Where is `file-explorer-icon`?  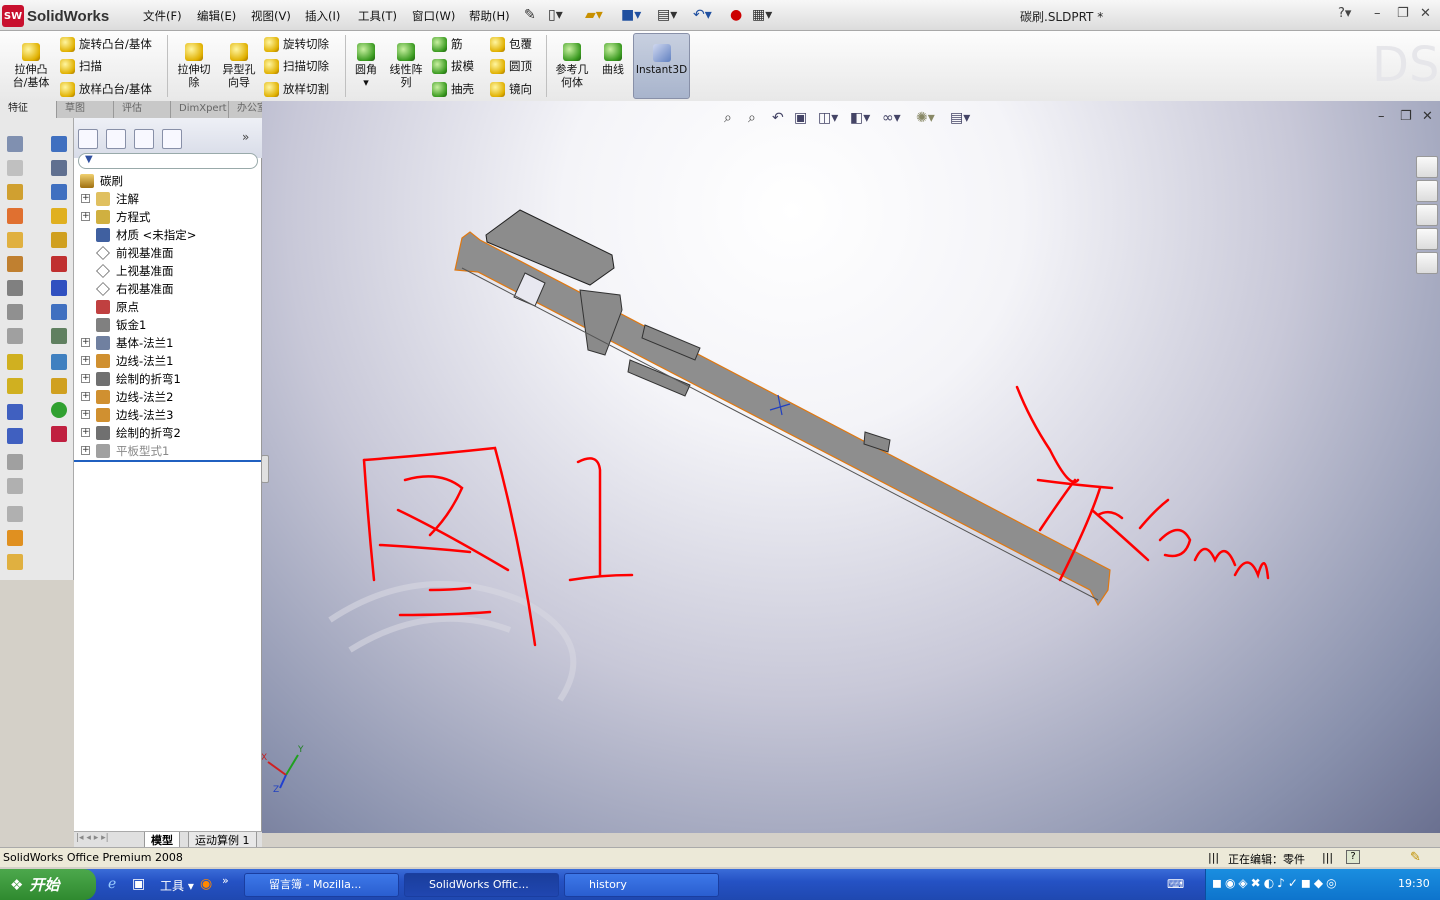 file-explorer-icon is located at coordinates (1427, 215).